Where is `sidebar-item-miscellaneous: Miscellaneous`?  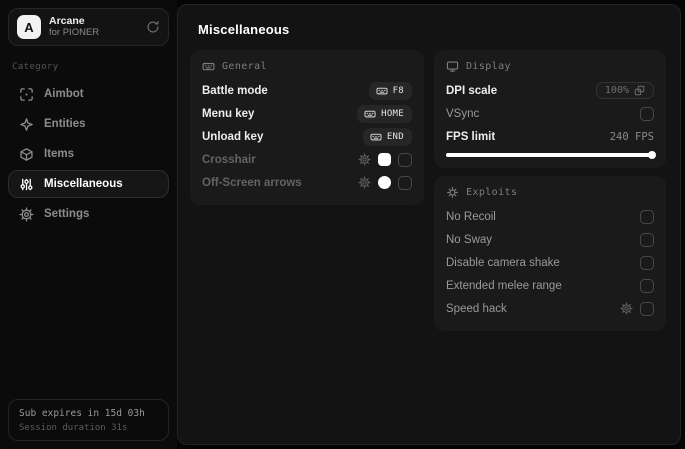
sidebar-item-miscellaneous: Miscellaneous is located at coordinates (88, 184).